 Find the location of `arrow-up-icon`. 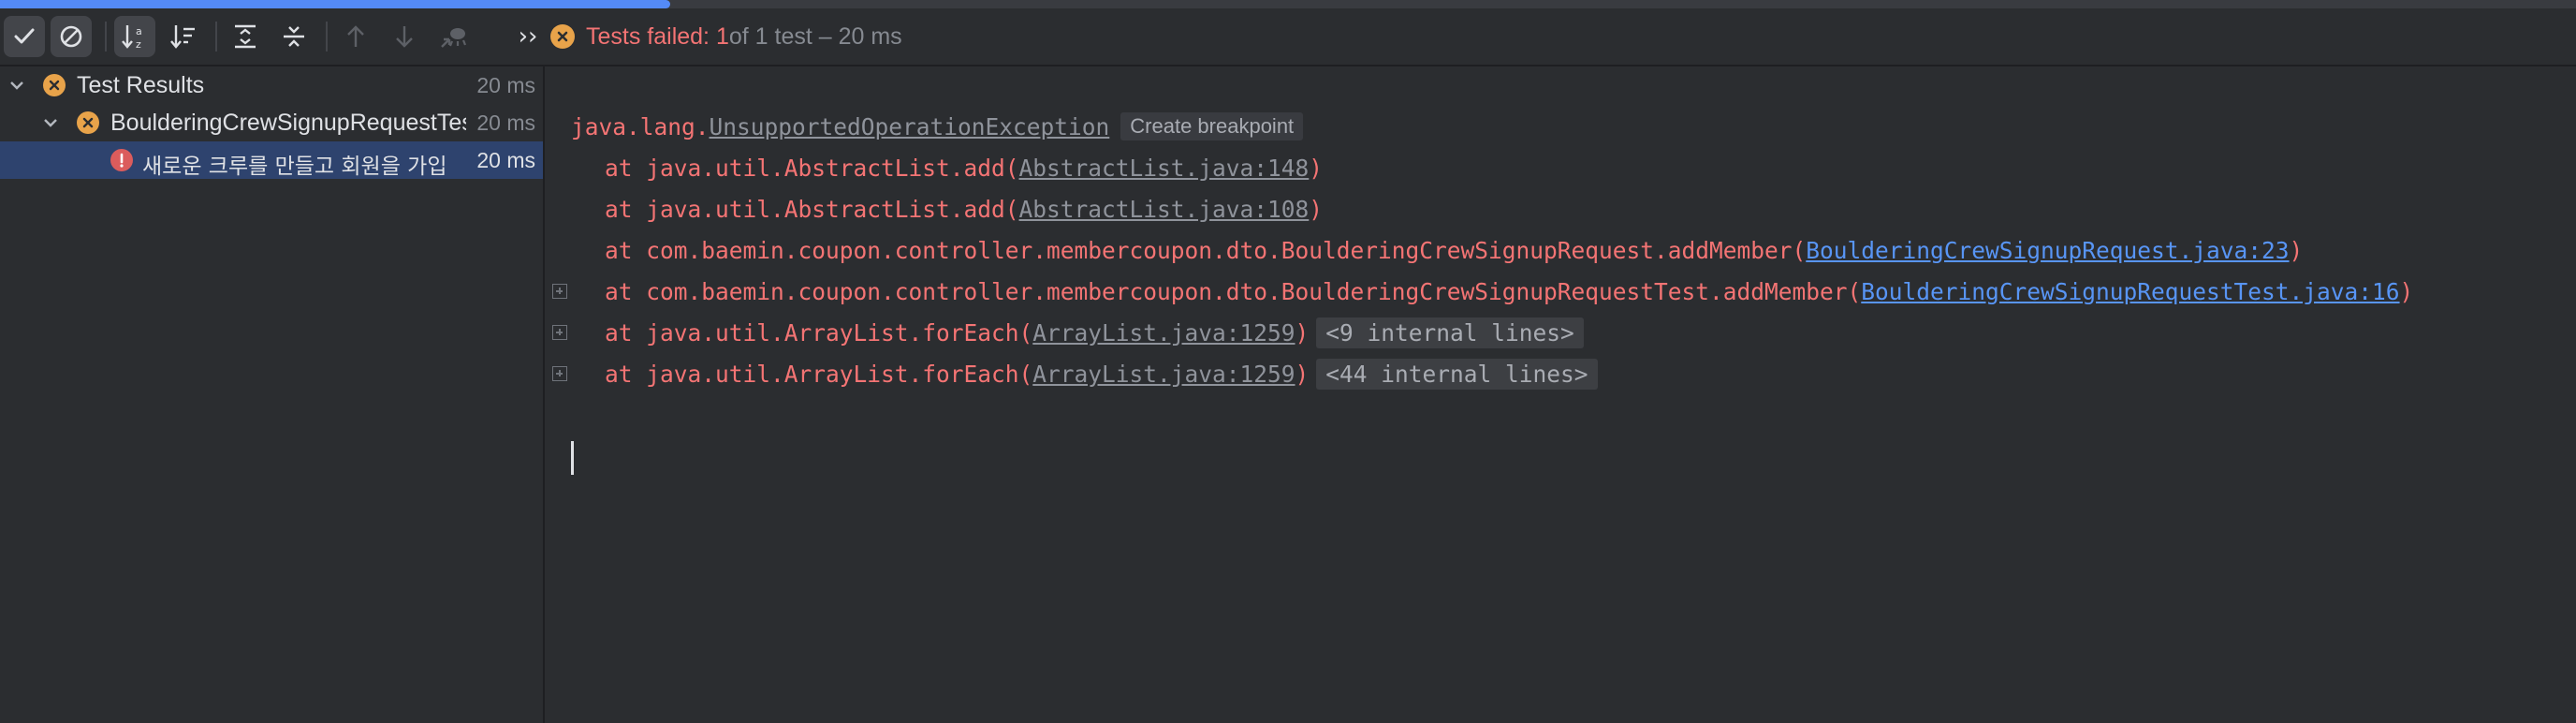

arrow-up-icon is located at coordinates (355, 36).